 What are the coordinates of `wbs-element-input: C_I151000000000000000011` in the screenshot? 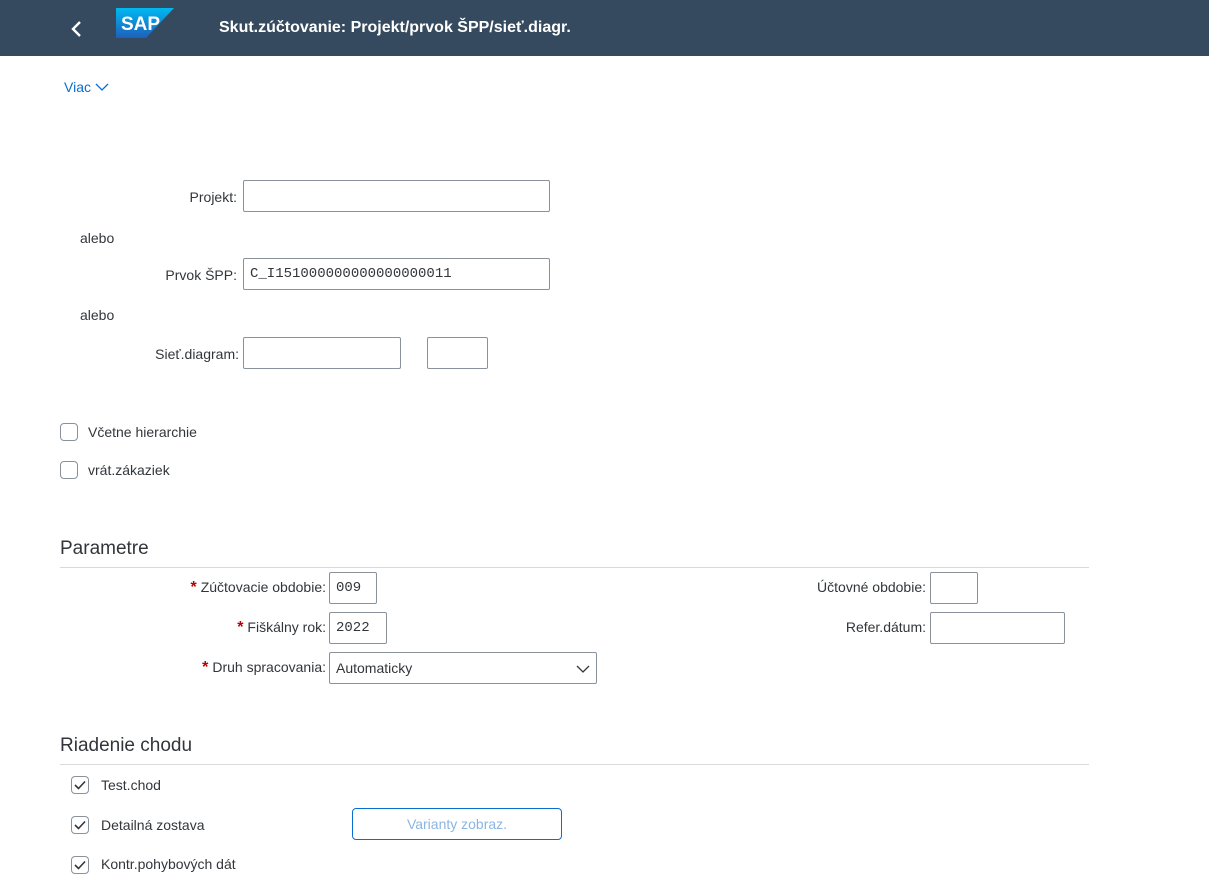 It's located at (396, 274).